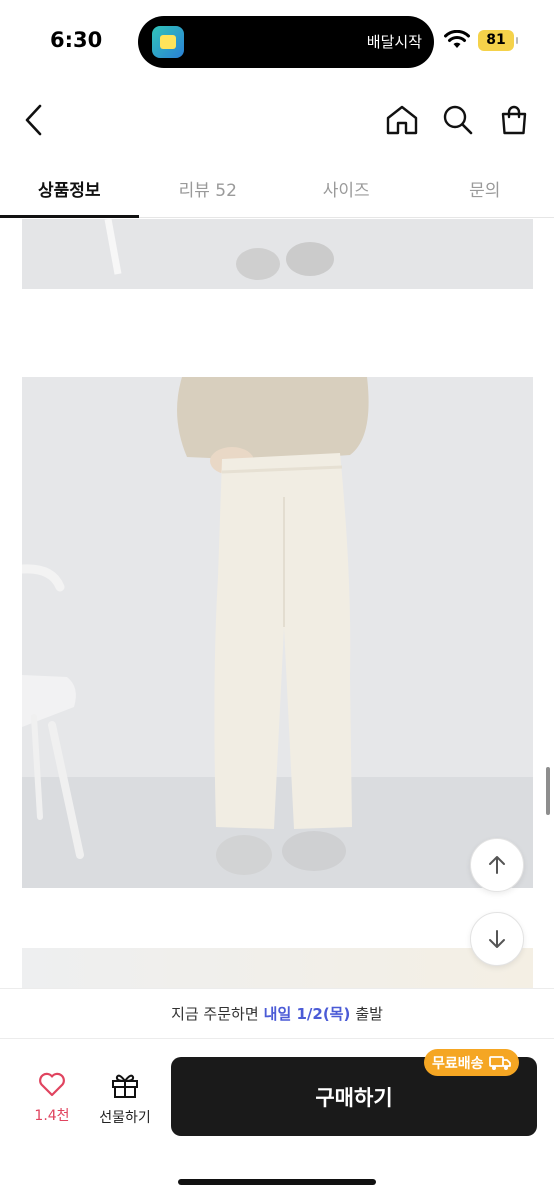 This screenshot has width=554, height=1200. What do you see at coordinates (394, 42) in the screenshot?
I see `island-status-text: 배달시작` at bounding box center [394, 42].